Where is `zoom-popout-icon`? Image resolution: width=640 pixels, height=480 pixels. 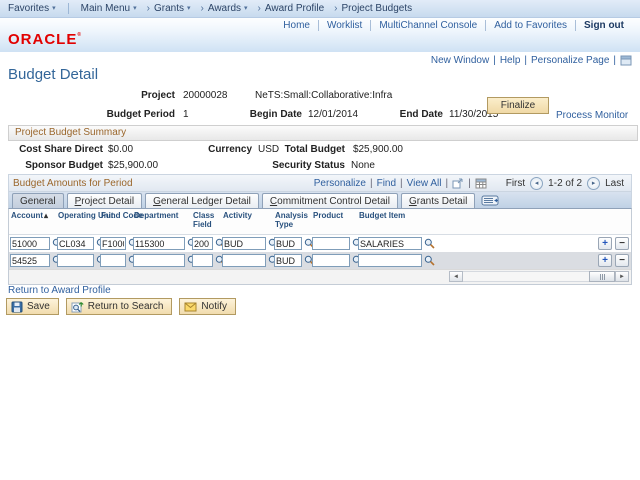 zoom-popout-icon is located at coordinates (458, 183).